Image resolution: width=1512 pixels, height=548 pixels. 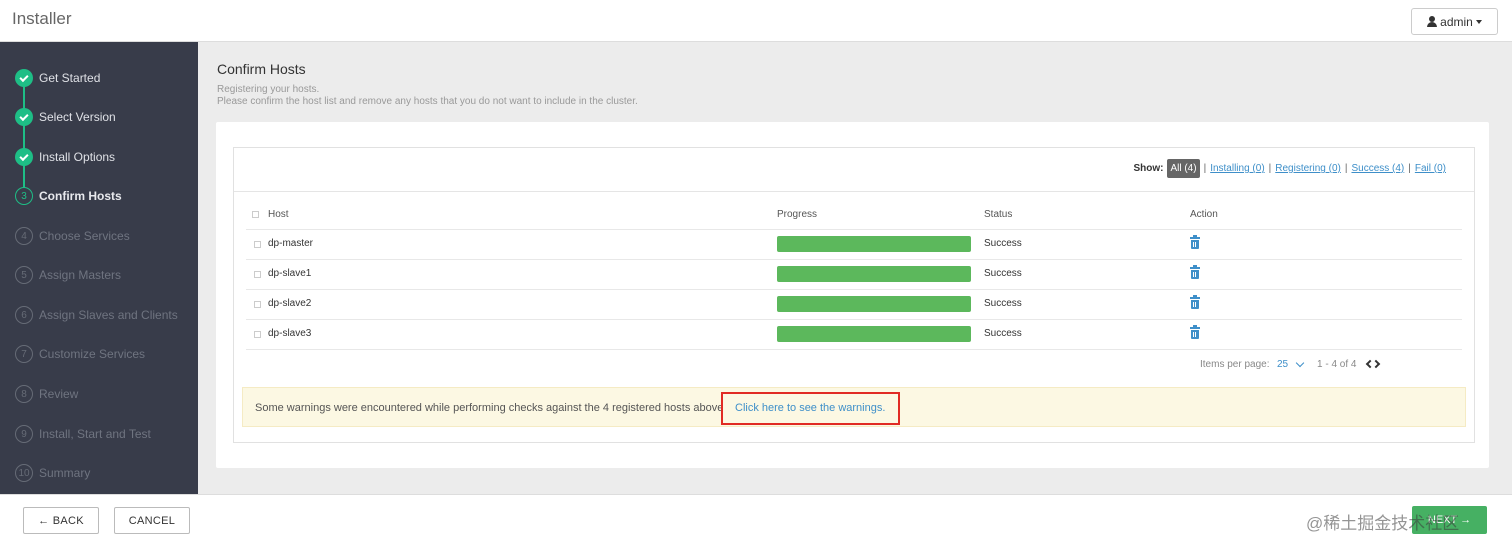 I want to click on filter-installing: Installing (0), so click(x=1237, y=168).